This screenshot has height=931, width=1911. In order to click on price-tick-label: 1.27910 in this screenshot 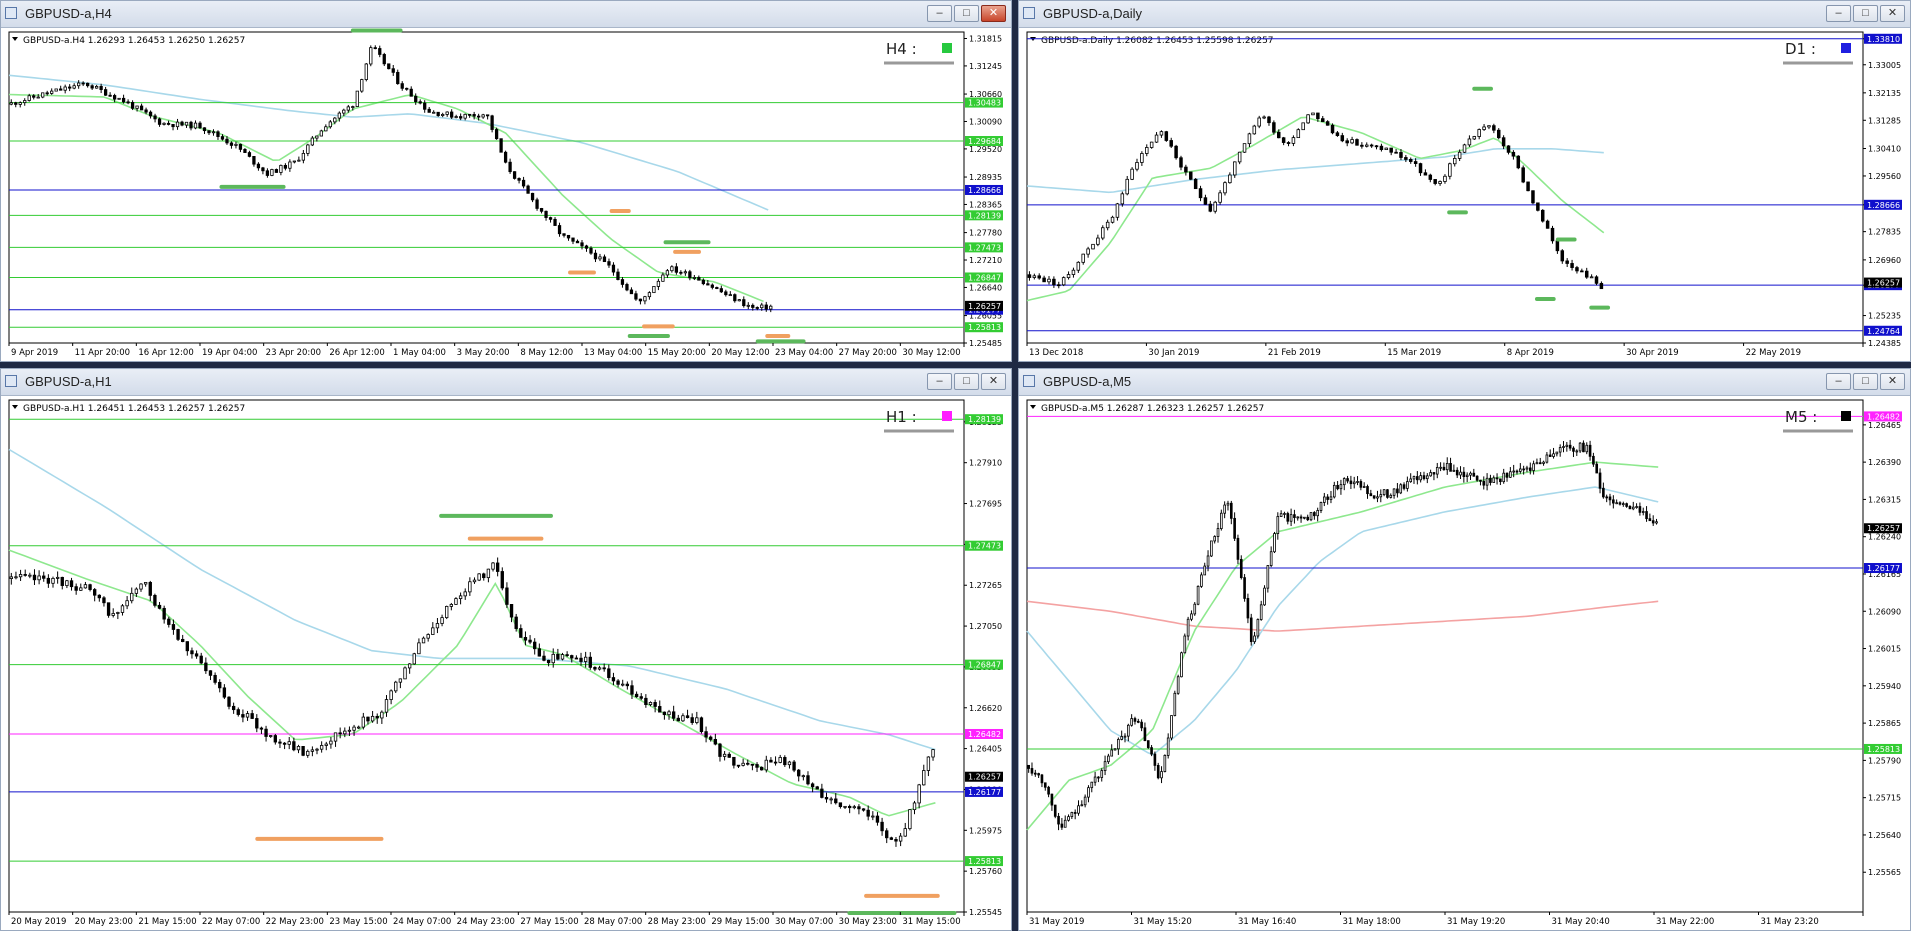, I will do `click(985, 463)`.